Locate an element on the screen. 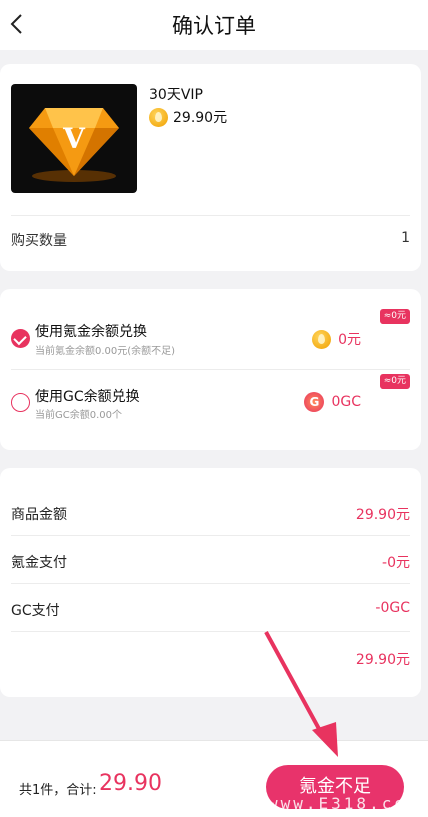  unchecked-radio-icon is located at coordinates (20, 402).